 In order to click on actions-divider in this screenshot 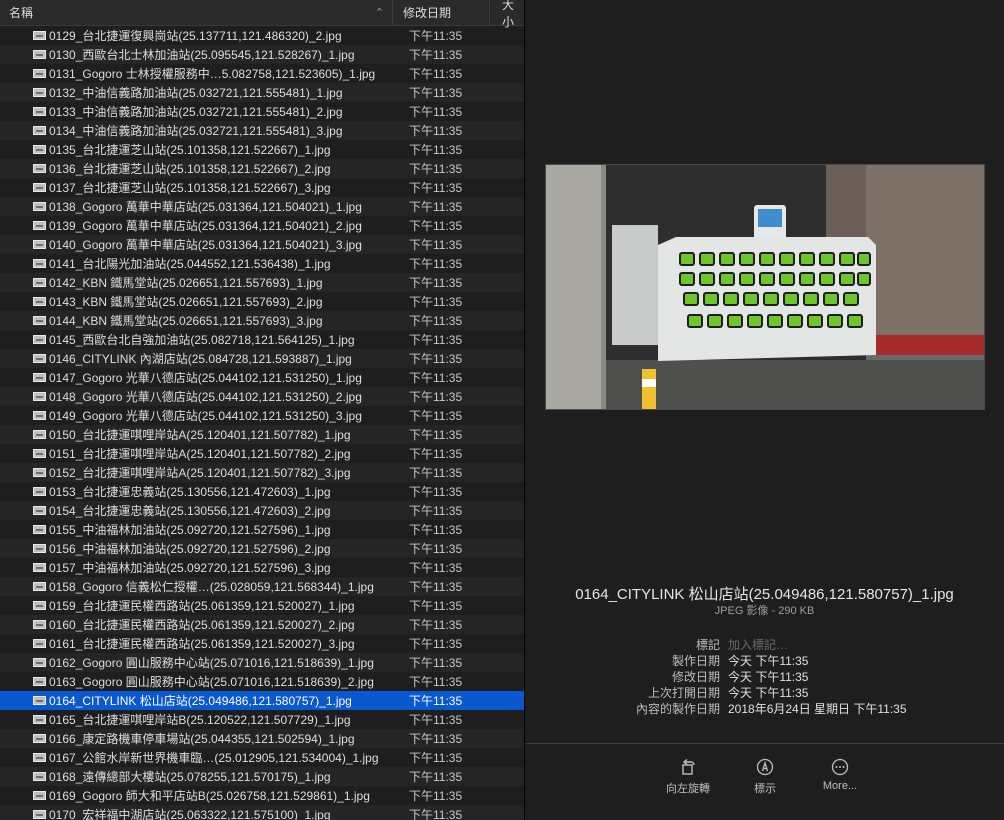, I will do `click(764, 743)`.